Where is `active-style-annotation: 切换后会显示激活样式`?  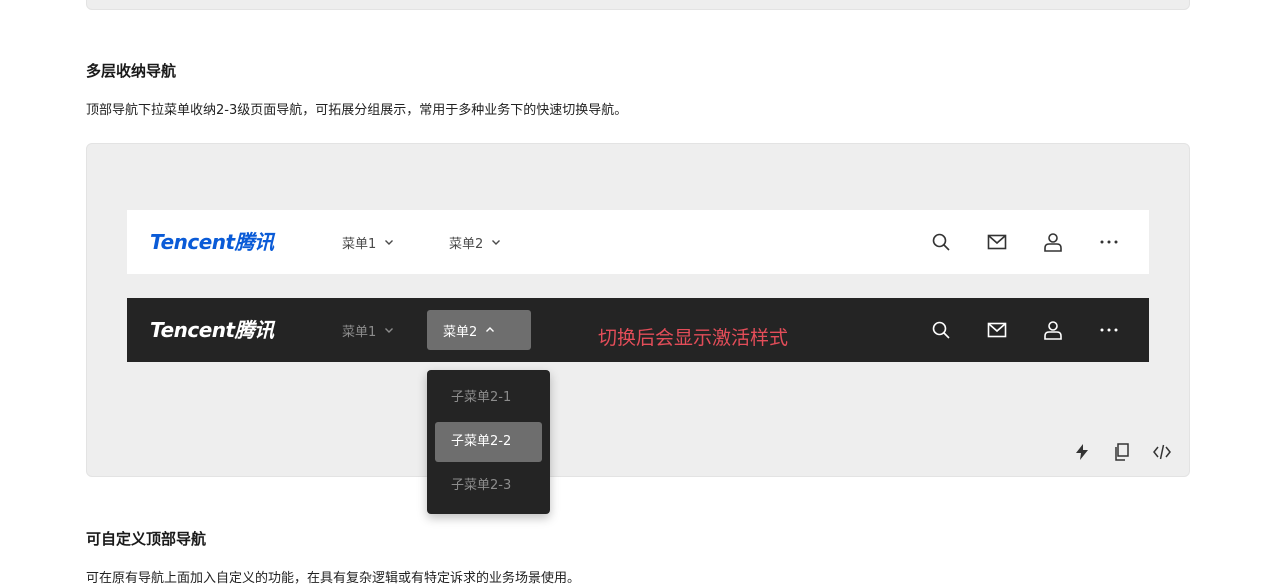 active-style-annotation: 切换后会显示激活样式 is located at coordinates (693, 338).